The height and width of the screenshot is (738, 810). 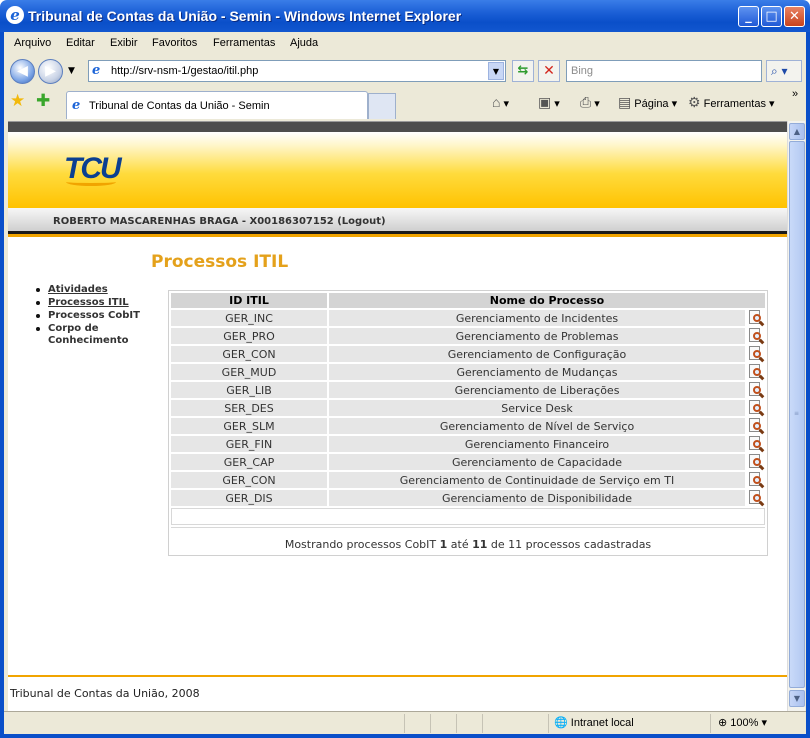 I want to click on search-input: Bing, so click(x=664, y=71).